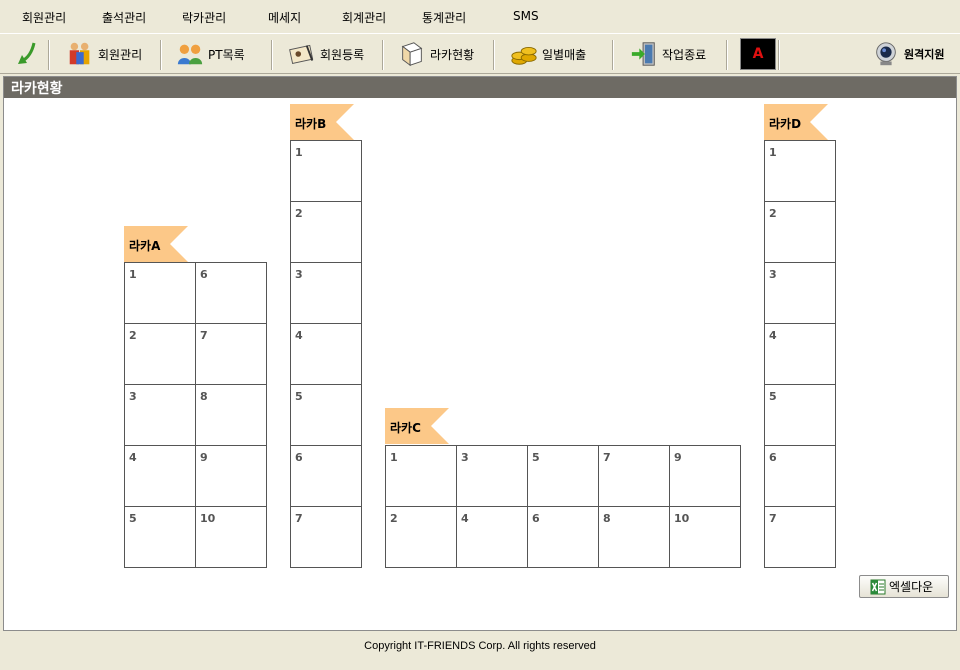 The height and width of the screenshot is (670, 960). Describe the element at coordinates (684, 54) in the screenshot. I see `exit-button-label: 작업종료` at that location.